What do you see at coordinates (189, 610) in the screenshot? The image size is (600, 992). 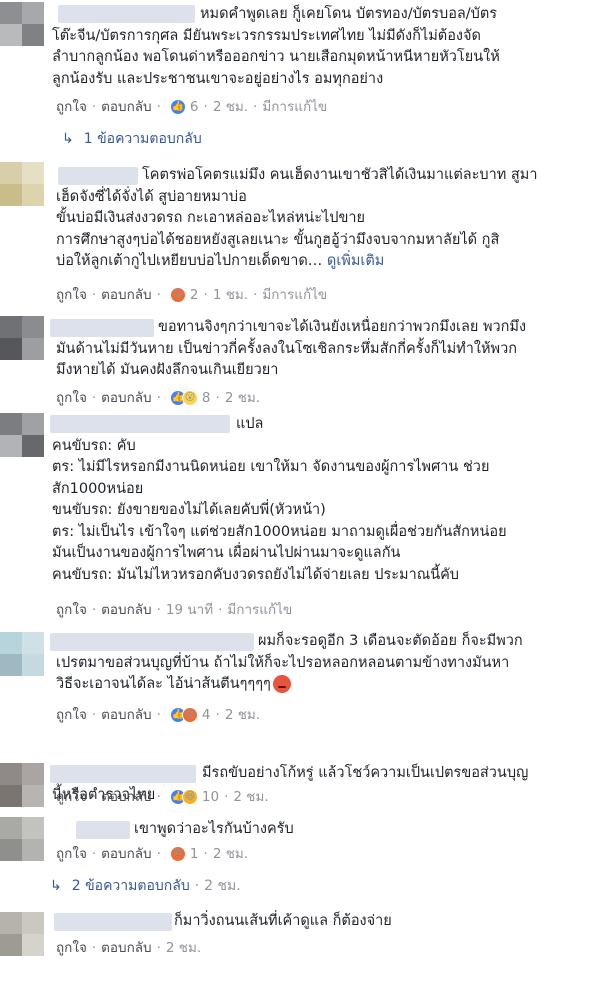 I see `timestamp: 19 นาที` at bounding box center [189, 610].